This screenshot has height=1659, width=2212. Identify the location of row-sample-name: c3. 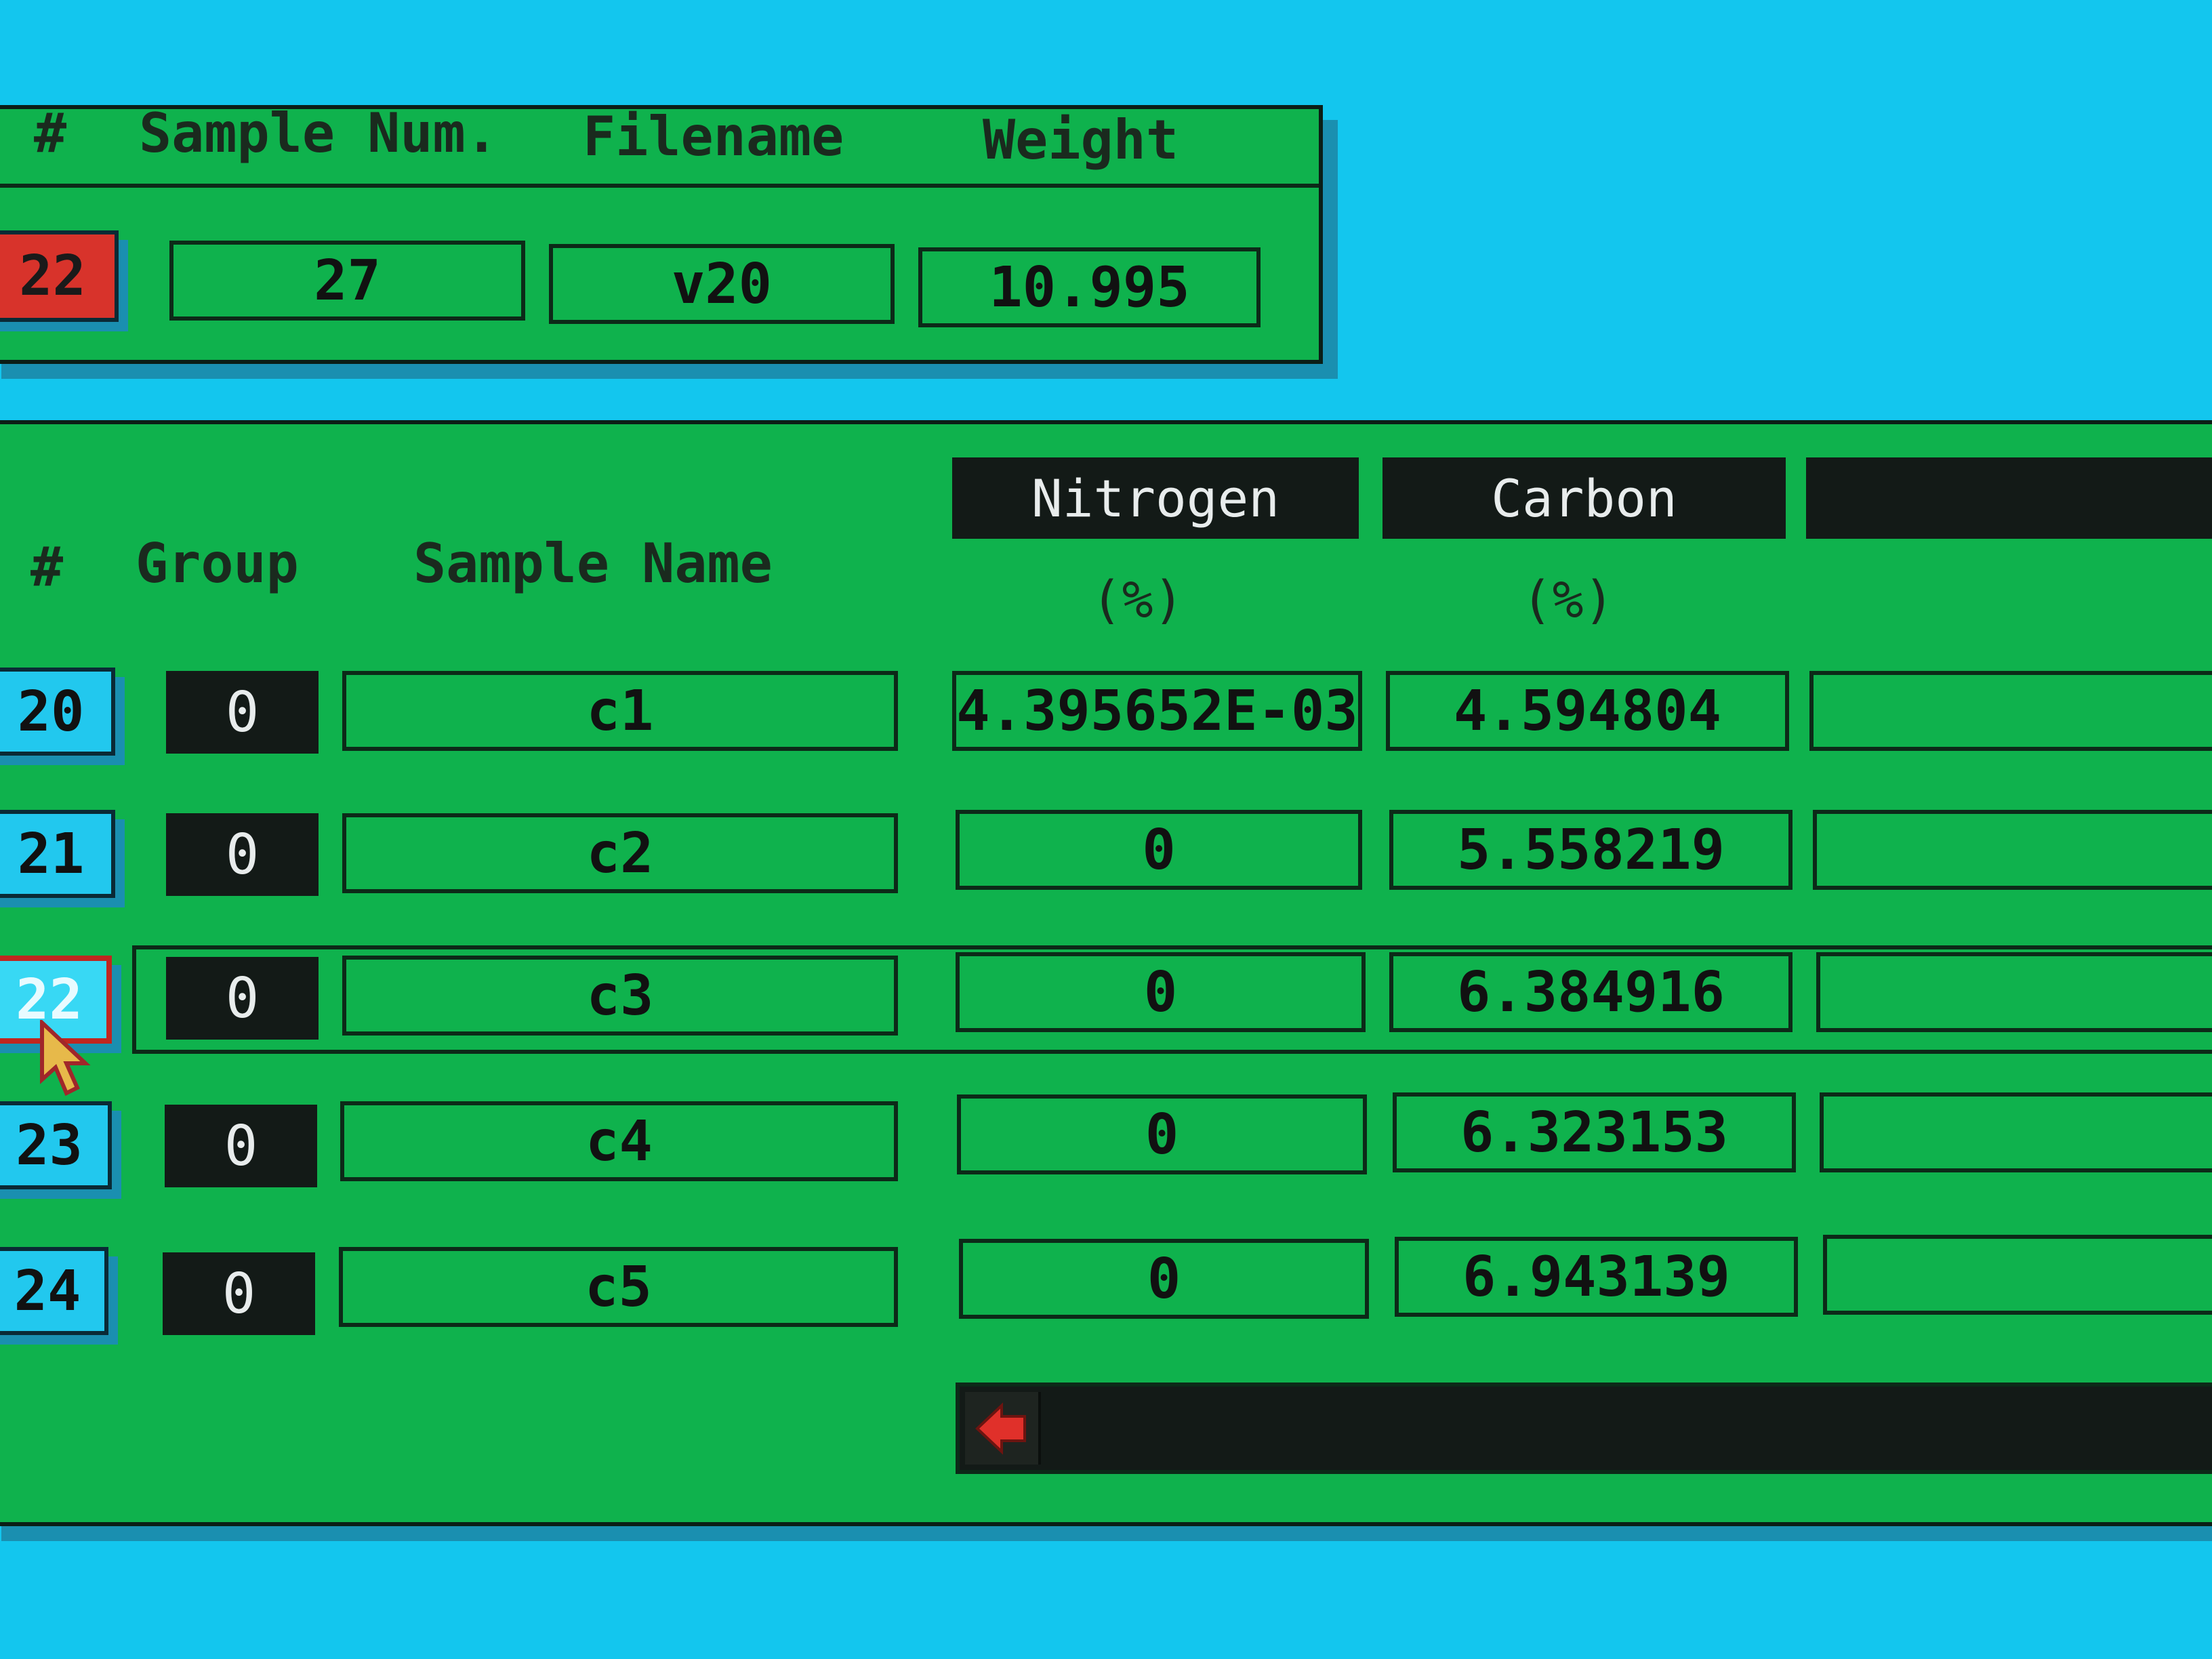
(620, 996).